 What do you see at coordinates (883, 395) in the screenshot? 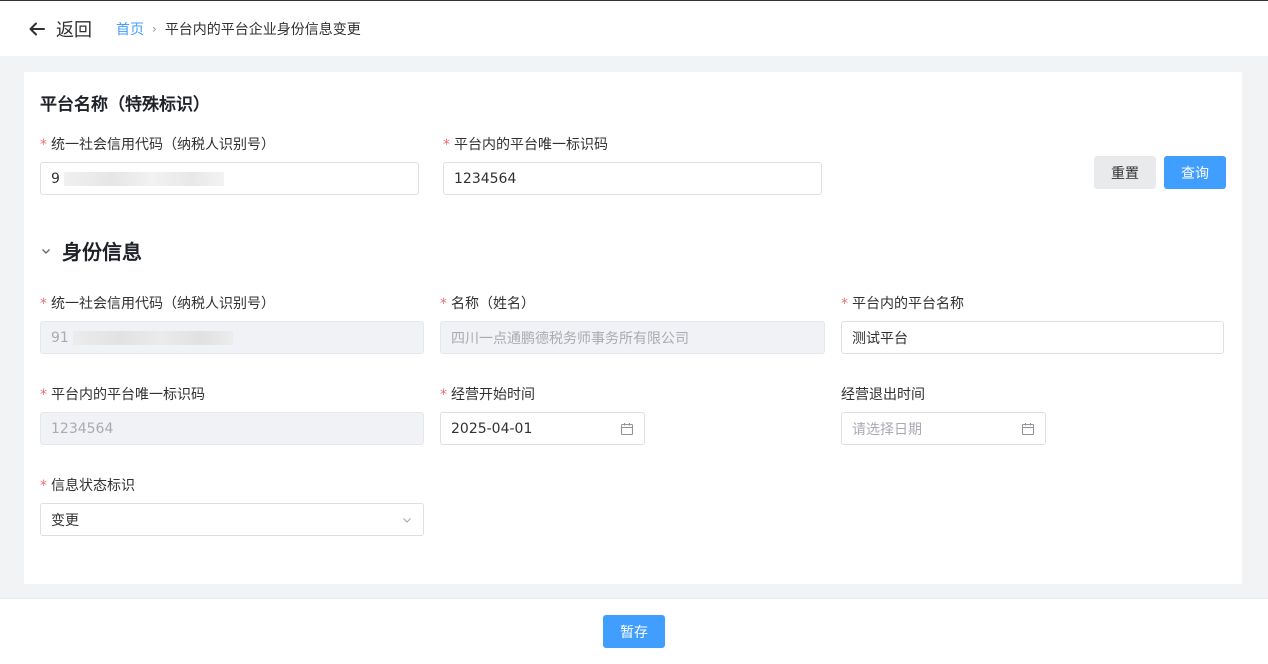
I see `exit-date-label: 经营退出时间` at bounding box center [883, 395].